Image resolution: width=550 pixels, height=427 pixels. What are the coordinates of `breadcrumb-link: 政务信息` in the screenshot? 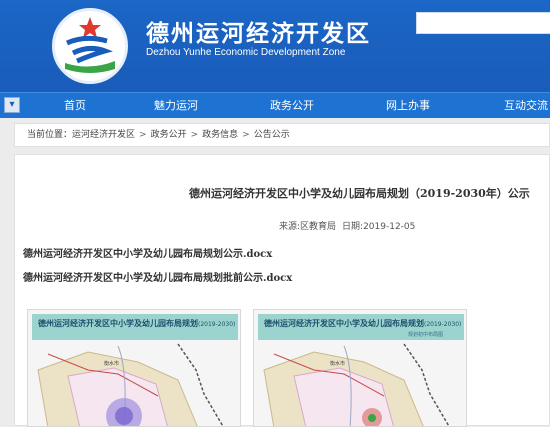 It's located at (220, 135).